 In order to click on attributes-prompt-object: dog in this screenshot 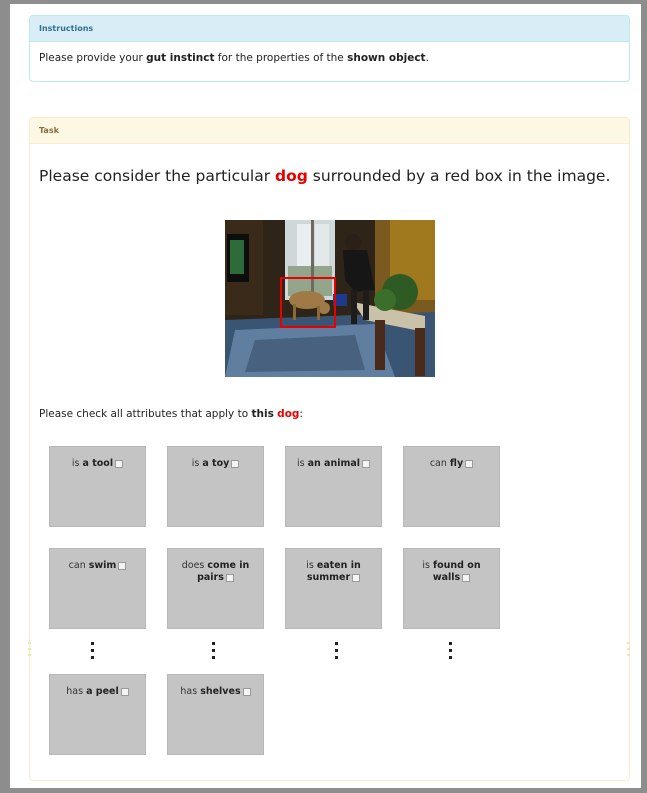, I will do `click(288, 414)`.